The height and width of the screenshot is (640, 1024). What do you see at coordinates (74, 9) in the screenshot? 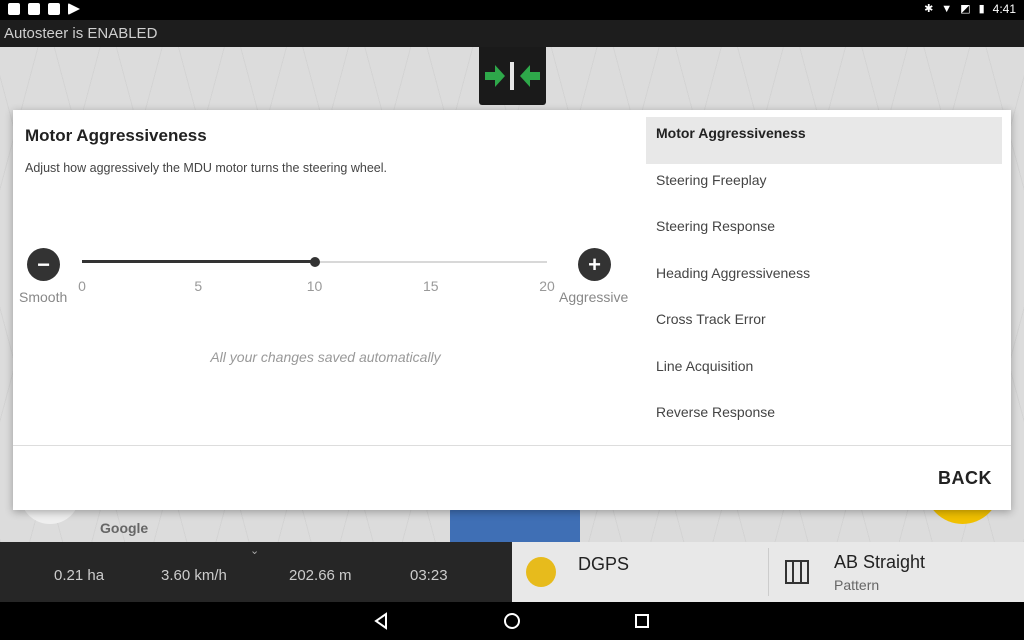
I see `play-store-icon` at bounding box center [74, 9].